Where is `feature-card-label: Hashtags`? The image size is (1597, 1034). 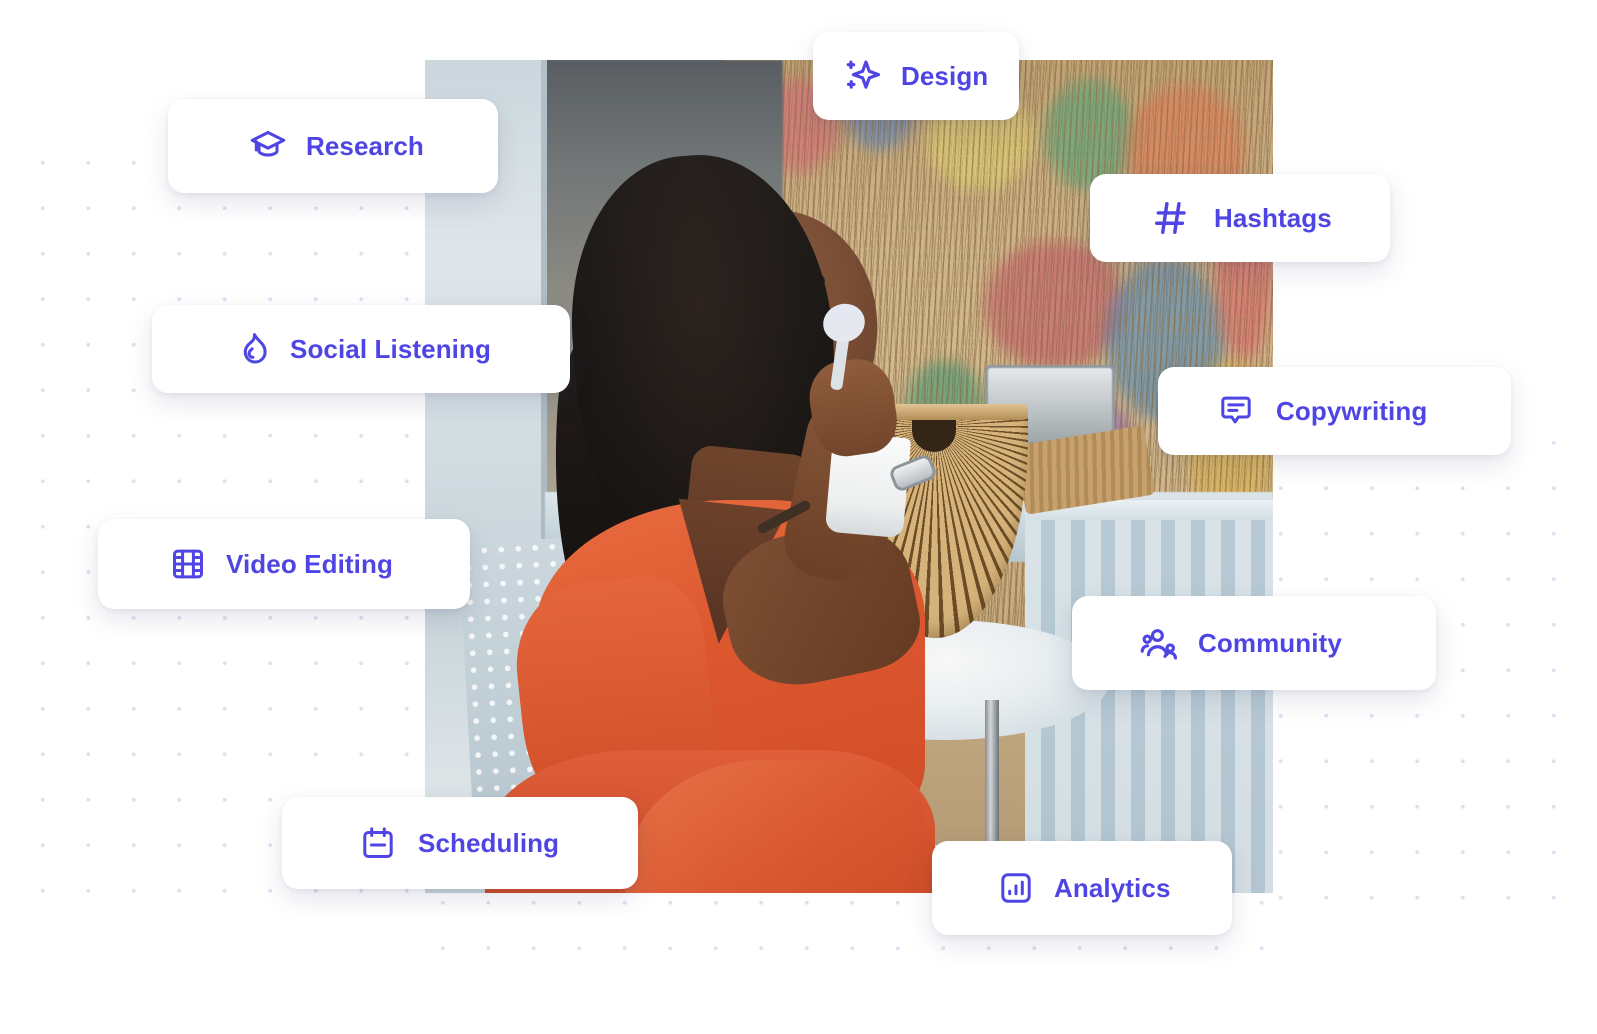
feature-card-label: Hashtags is located at coordinates (1273, 217).